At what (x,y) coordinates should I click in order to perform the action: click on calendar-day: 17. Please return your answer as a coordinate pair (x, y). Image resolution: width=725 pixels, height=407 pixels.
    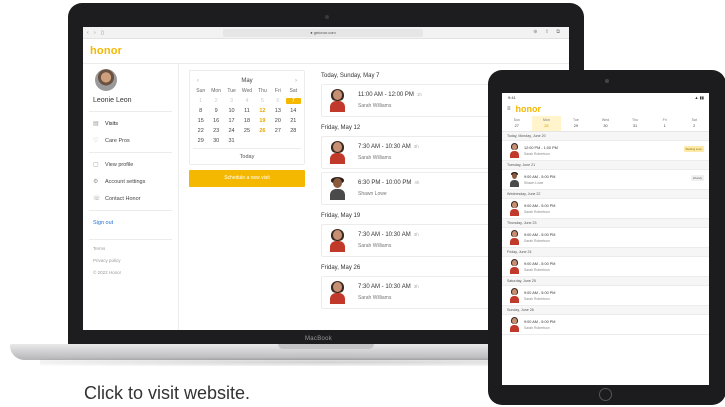
    Looking at the image, I should click on (231, 121).